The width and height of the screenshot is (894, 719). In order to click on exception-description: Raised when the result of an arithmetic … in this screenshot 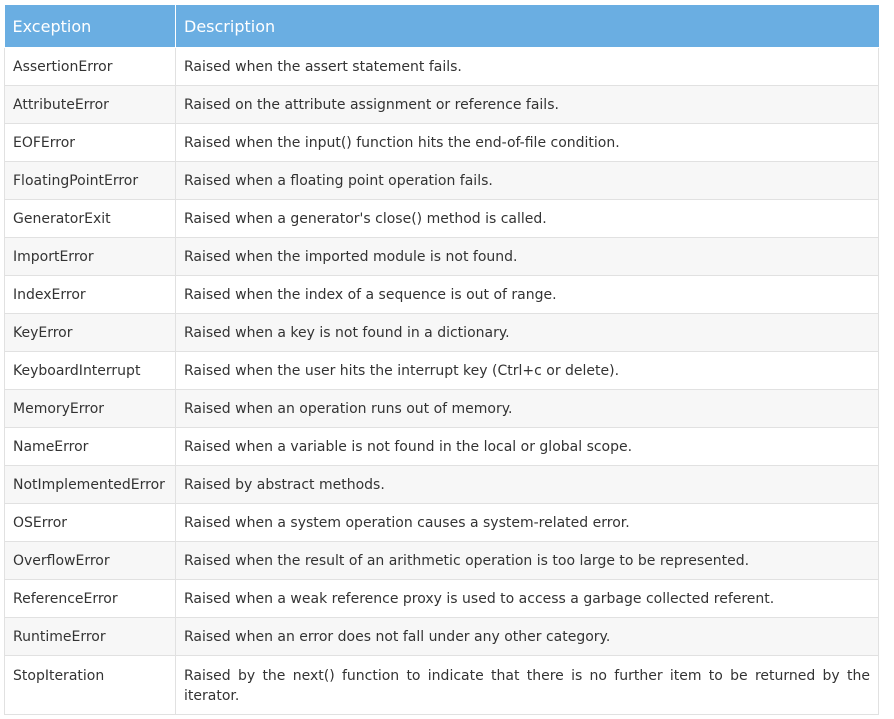, I will do `click(527, 560)`.